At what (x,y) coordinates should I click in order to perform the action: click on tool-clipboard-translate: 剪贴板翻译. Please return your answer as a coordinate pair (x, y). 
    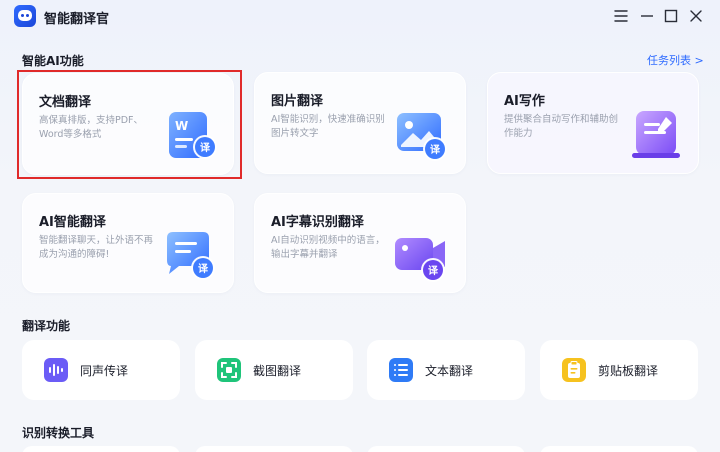
    Looking at the image, I should click on (619, 370).